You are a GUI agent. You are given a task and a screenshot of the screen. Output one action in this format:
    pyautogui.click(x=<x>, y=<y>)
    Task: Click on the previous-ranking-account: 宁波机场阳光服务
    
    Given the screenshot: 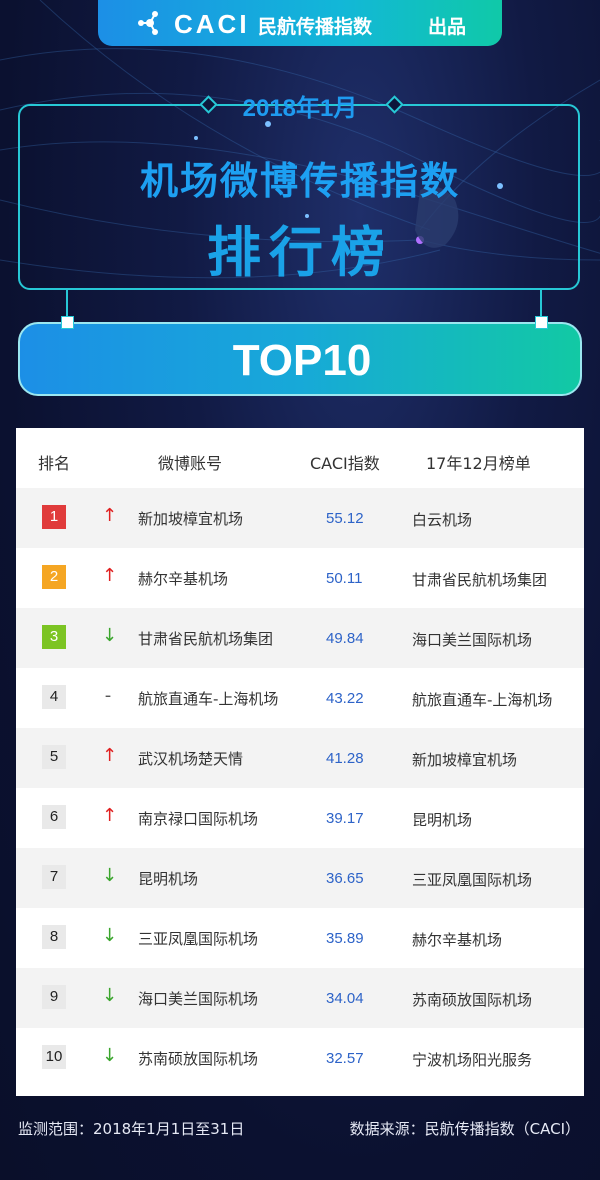 What is the action you would take?
    pyautogui.click(x=472, y=1060)
    